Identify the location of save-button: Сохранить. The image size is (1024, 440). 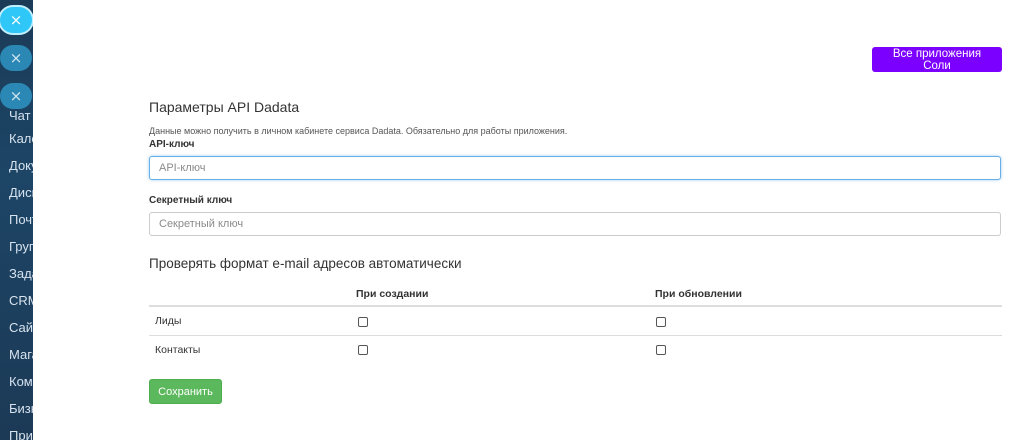
(185, 391).